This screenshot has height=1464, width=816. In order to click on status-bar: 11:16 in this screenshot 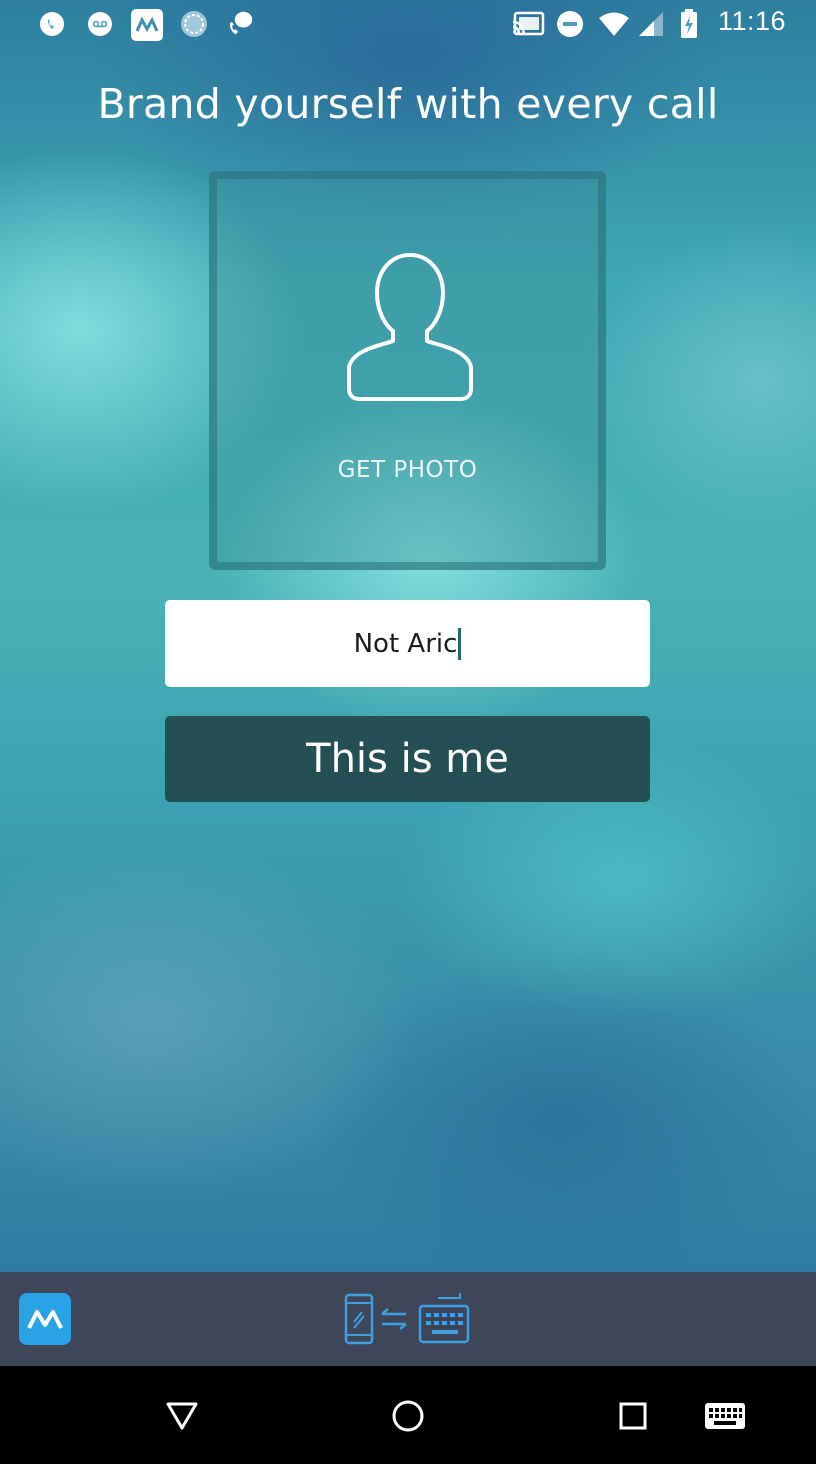, I will do `click(408, 25)`.